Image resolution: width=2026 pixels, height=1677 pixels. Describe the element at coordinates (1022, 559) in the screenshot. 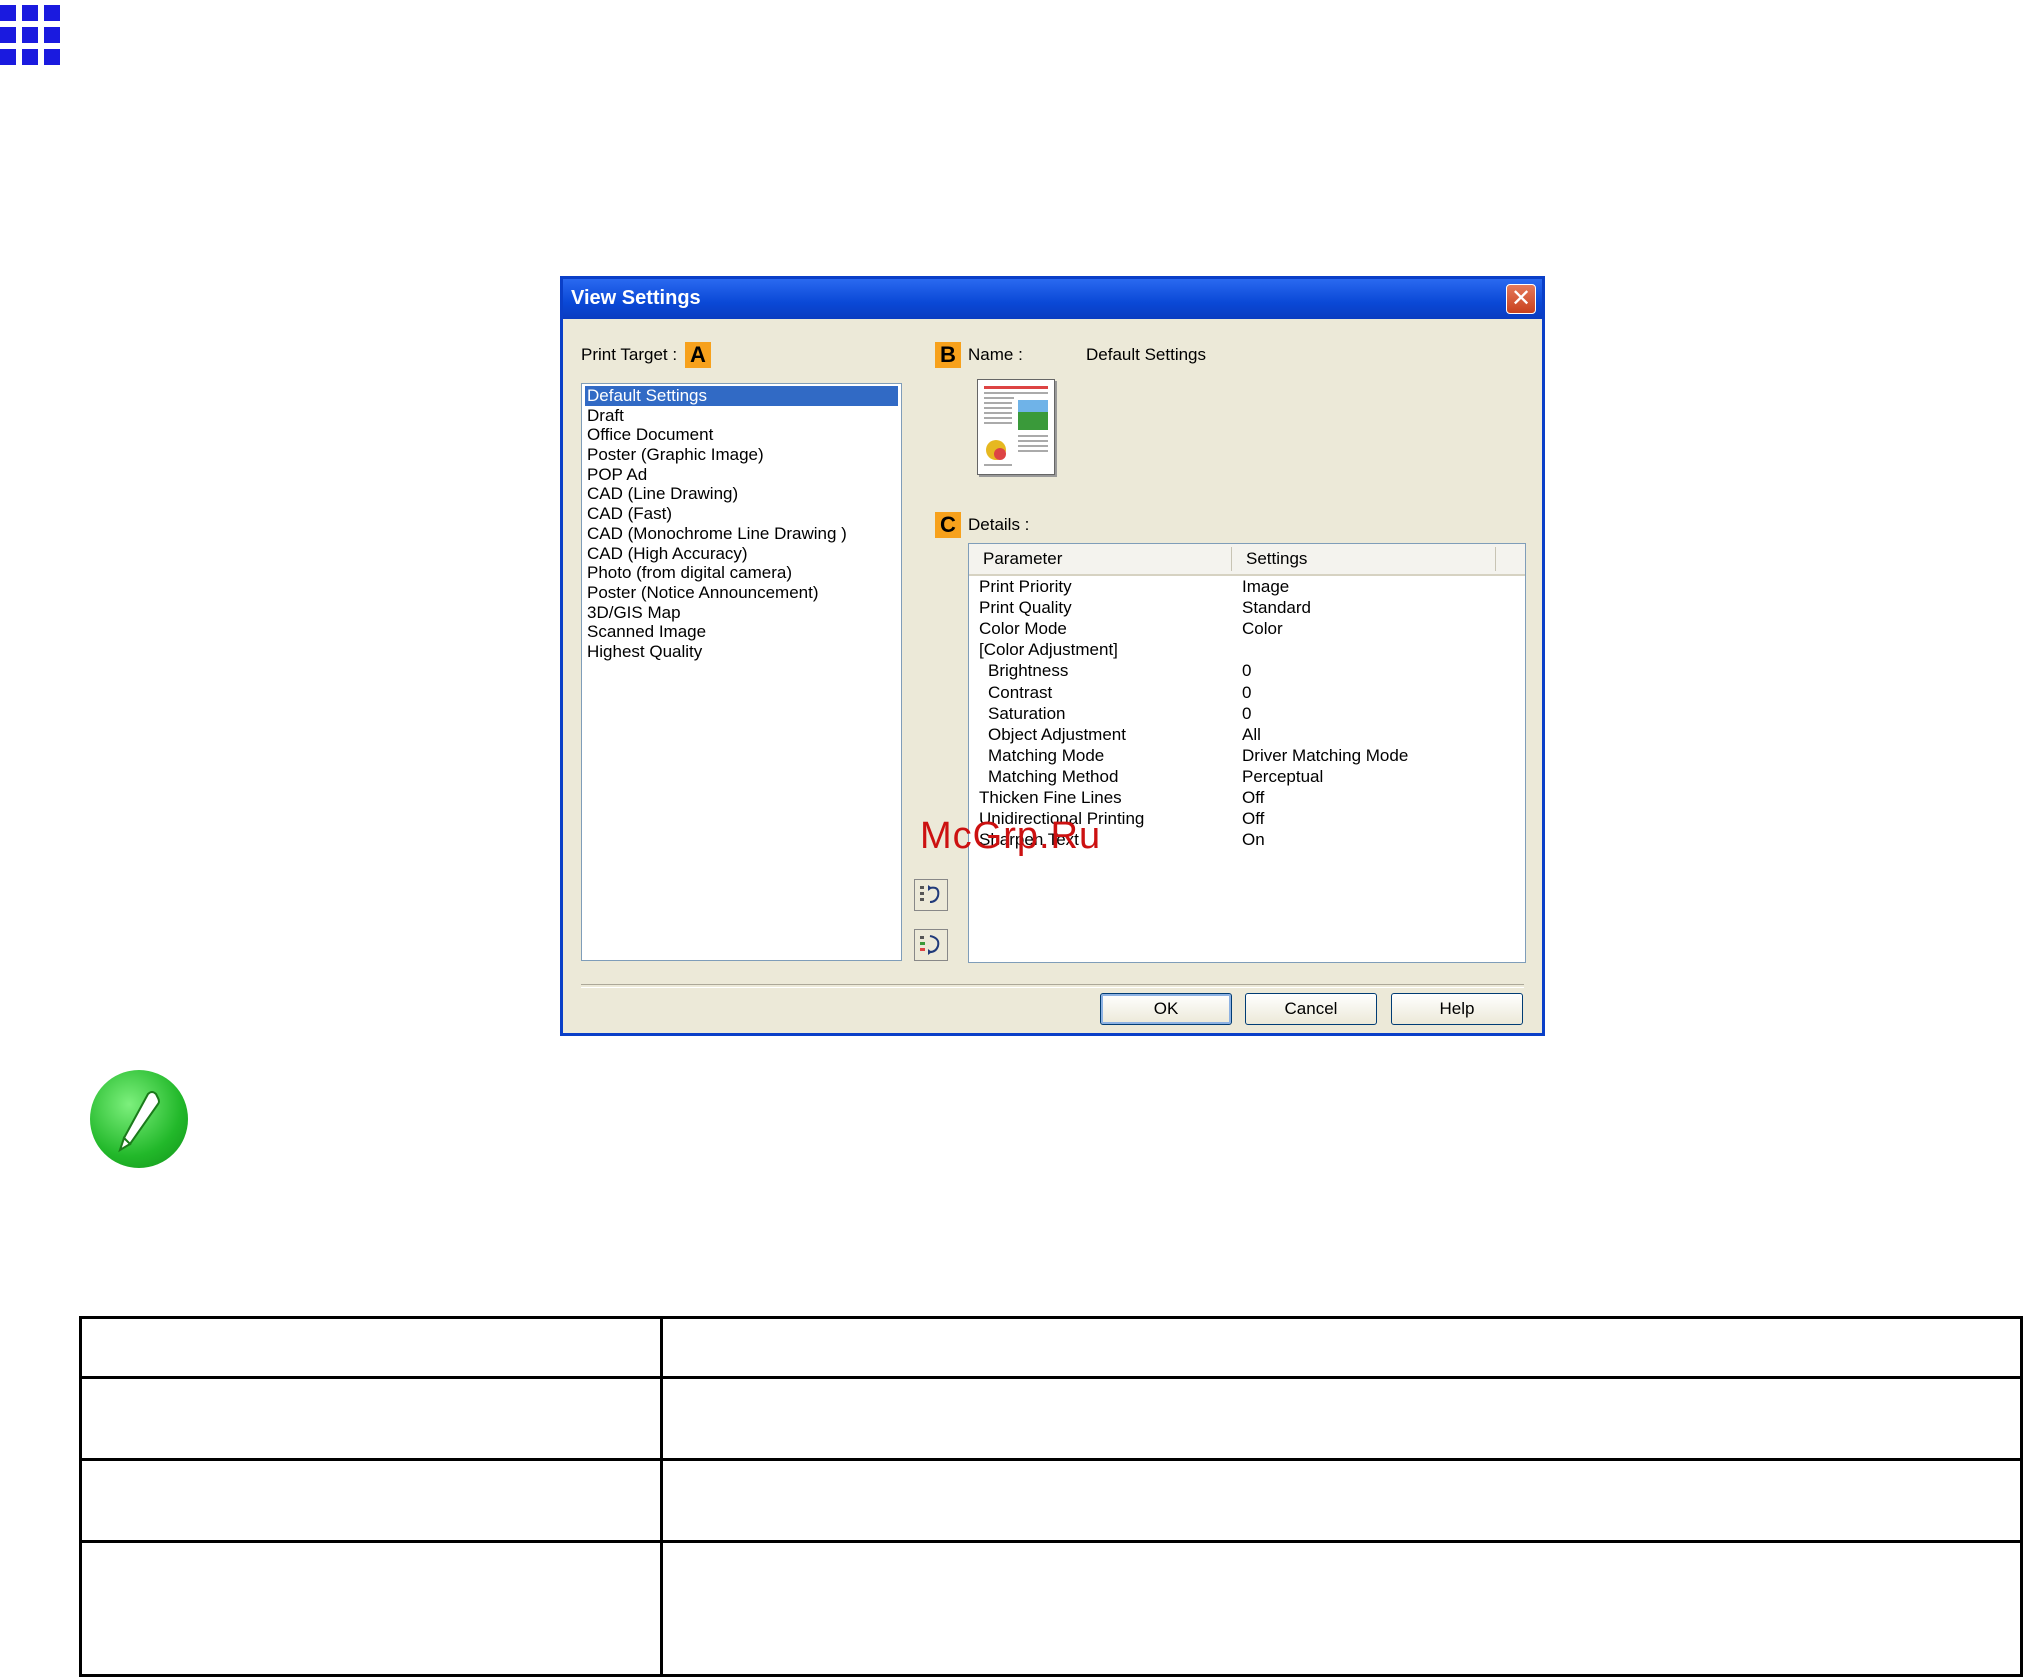

I see `column-parameter: Parameter` at that location.